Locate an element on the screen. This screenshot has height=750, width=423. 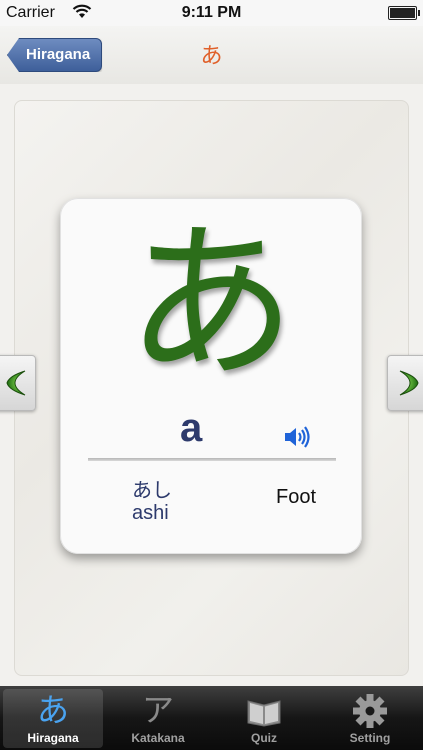
tab-setting: Setting is located at coordinates (370, 718).